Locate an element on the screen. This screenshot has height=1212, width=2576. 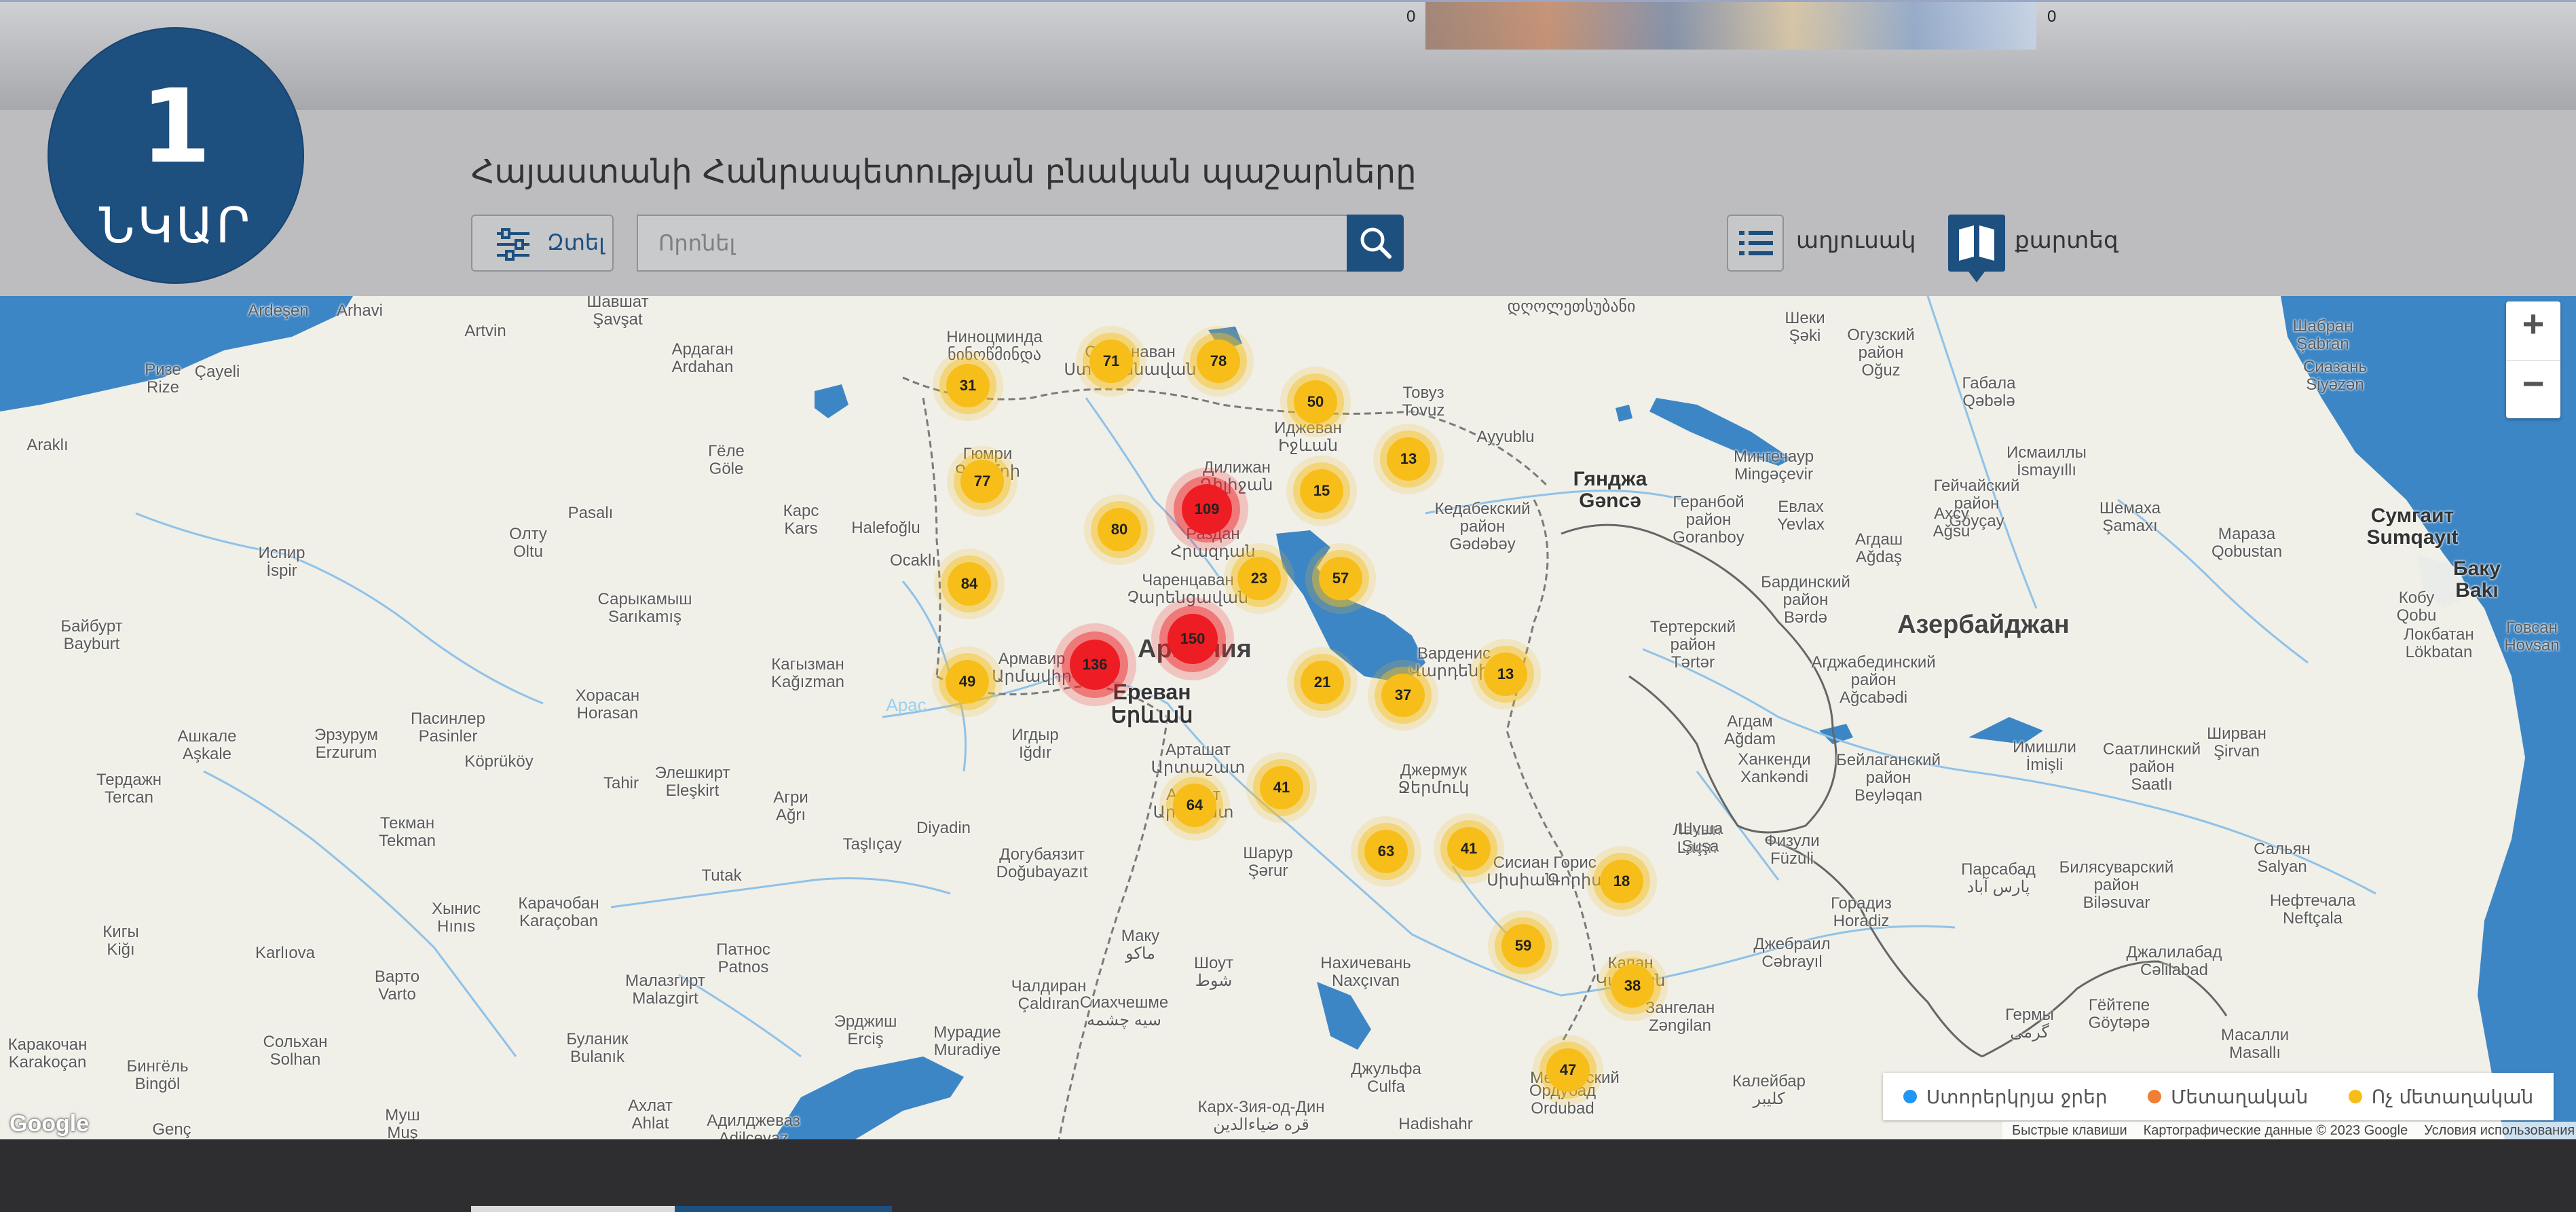
map-place-label: Сольхан Solhan is located at coordinates (296, 1051).